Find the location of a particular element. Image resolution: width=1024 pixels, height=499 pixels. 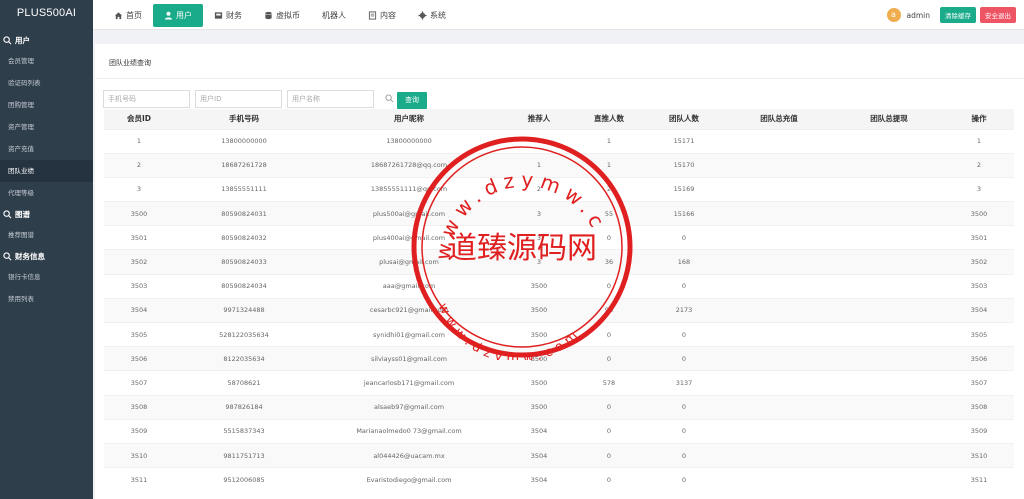

nav-robot: 机器人 is located at coordinates (334, 15).